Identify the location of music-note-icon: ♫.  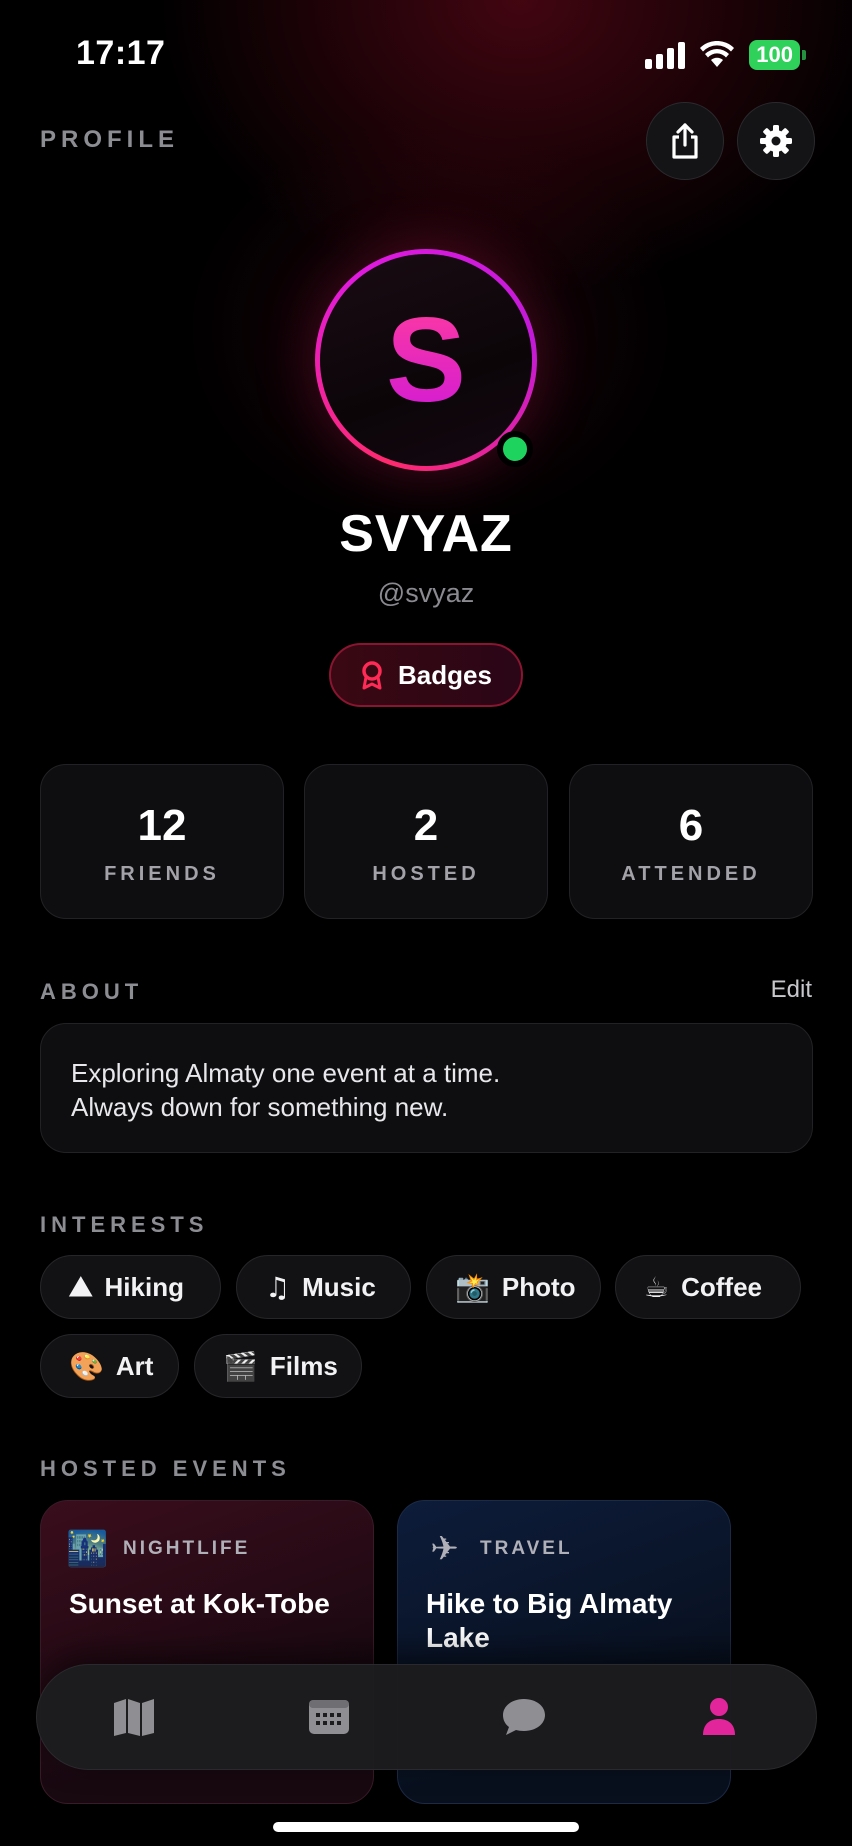
(278, 1287).